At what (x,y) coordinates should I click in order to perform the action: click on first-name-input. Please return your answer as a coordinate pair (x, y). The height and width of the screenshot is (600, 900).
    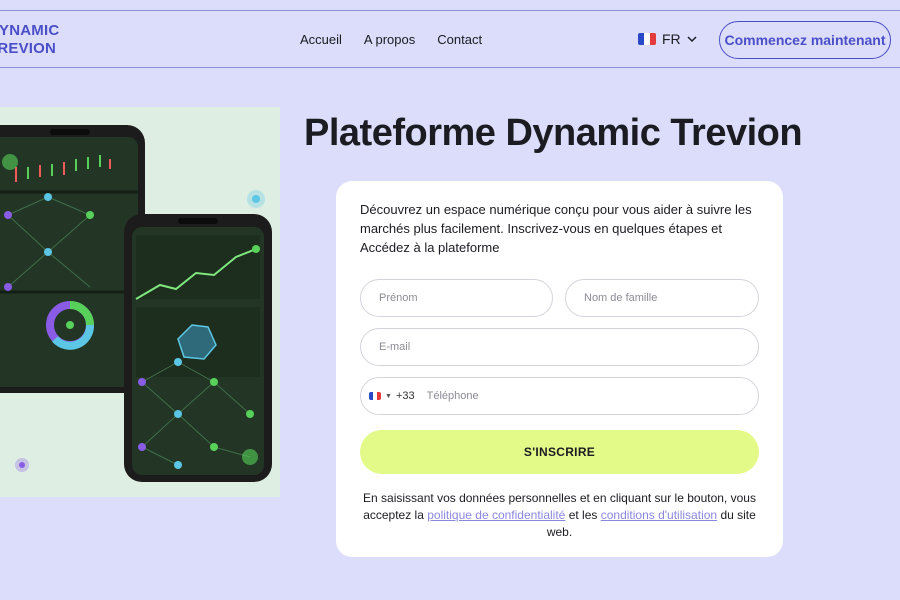
    Looking at the image, I should click on (465, 298).